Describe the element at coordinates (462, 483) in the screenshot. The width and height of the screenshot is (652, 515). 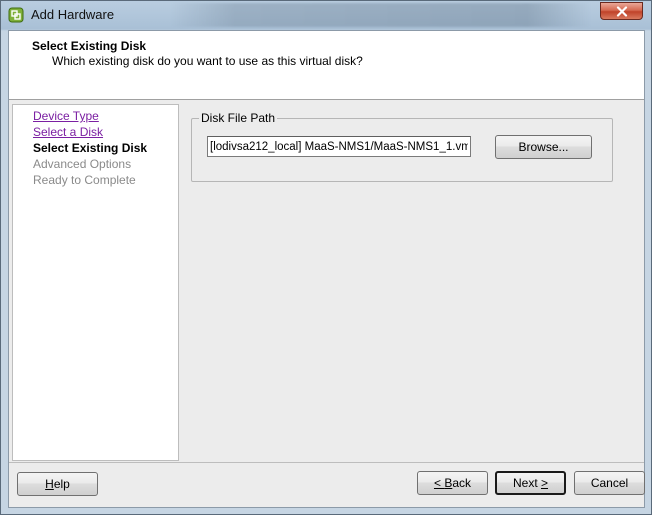
I see `back-label-rest: ack` at that location.